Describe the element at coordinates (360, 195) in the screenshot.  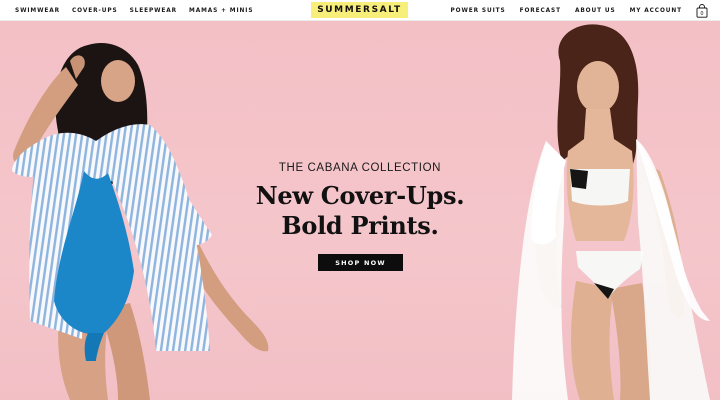
I see `hero-headline-line-1: New Cover-Ups.` at that location.